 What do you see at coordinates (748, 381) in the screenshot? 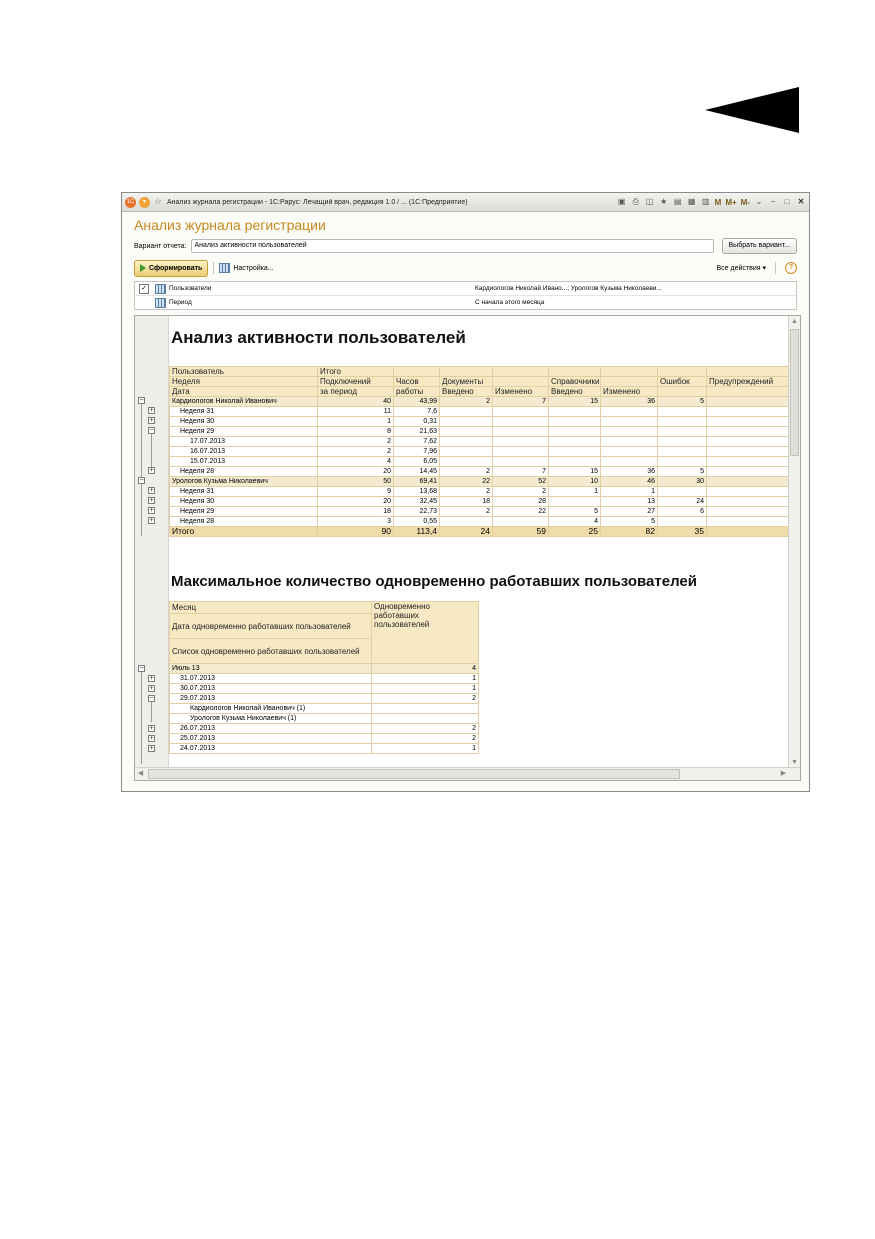
I see `table-cell: Предупреждений` at bounding box center [748, 381].